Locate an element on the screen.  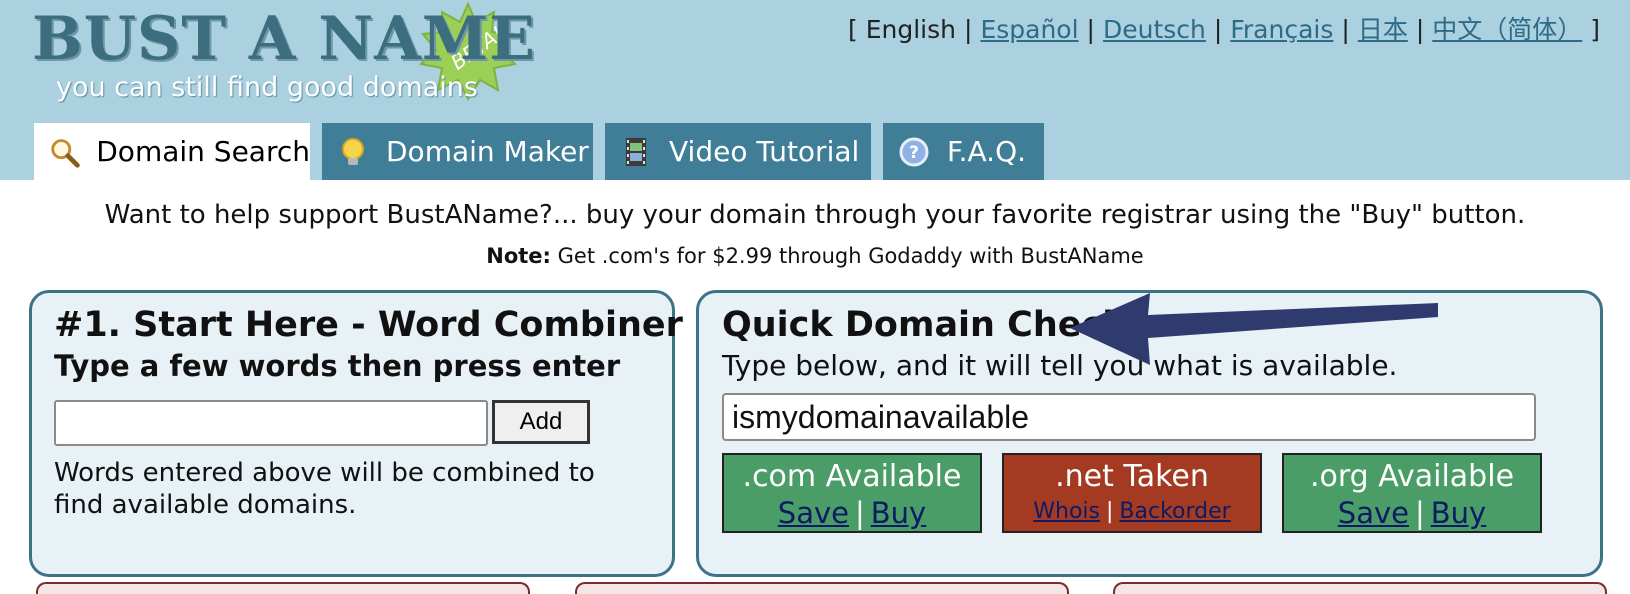
lang-open-bracket: [ is located at coordinates (853, 29).